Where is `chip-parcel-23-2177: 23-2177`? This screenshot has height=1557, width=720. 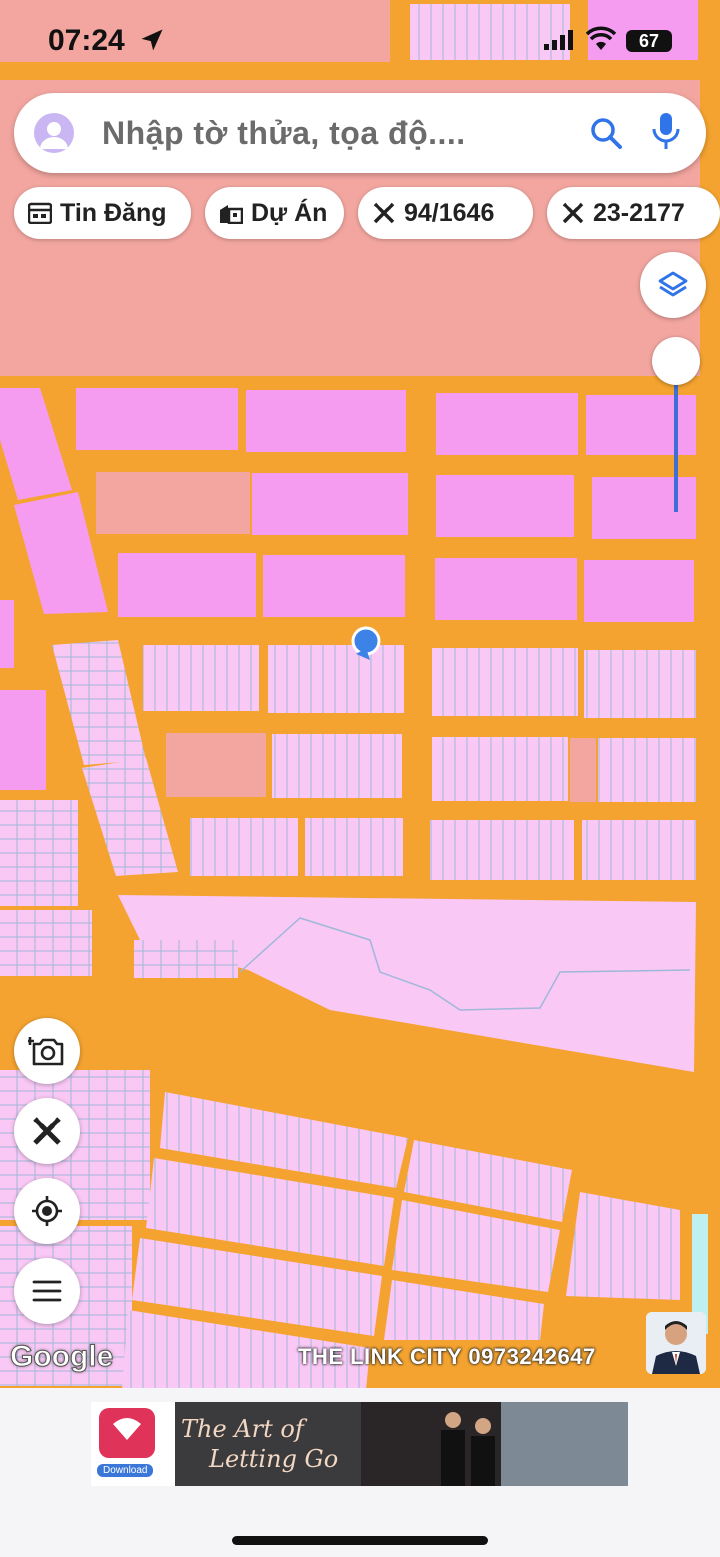
chip-parcel-23-2177: 23-2177 is located at coordinates (633, 213).